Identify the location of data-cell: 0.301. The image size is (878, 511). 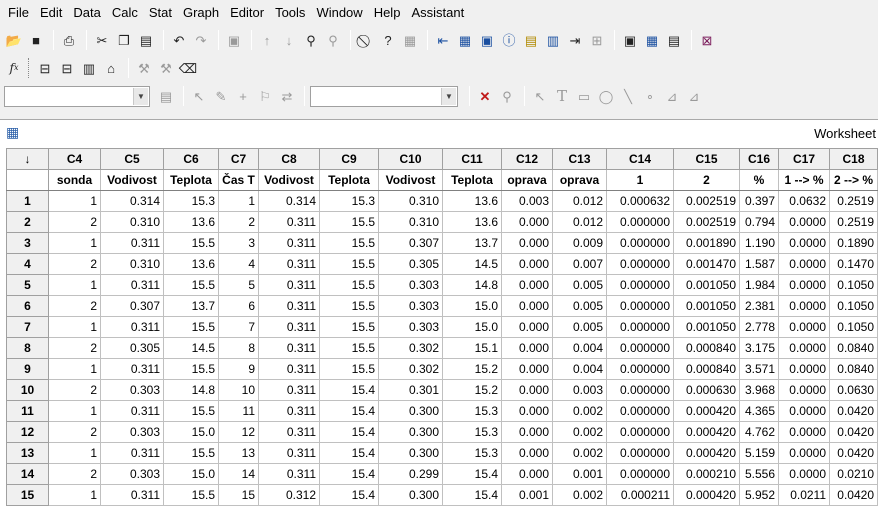
(410, 390).